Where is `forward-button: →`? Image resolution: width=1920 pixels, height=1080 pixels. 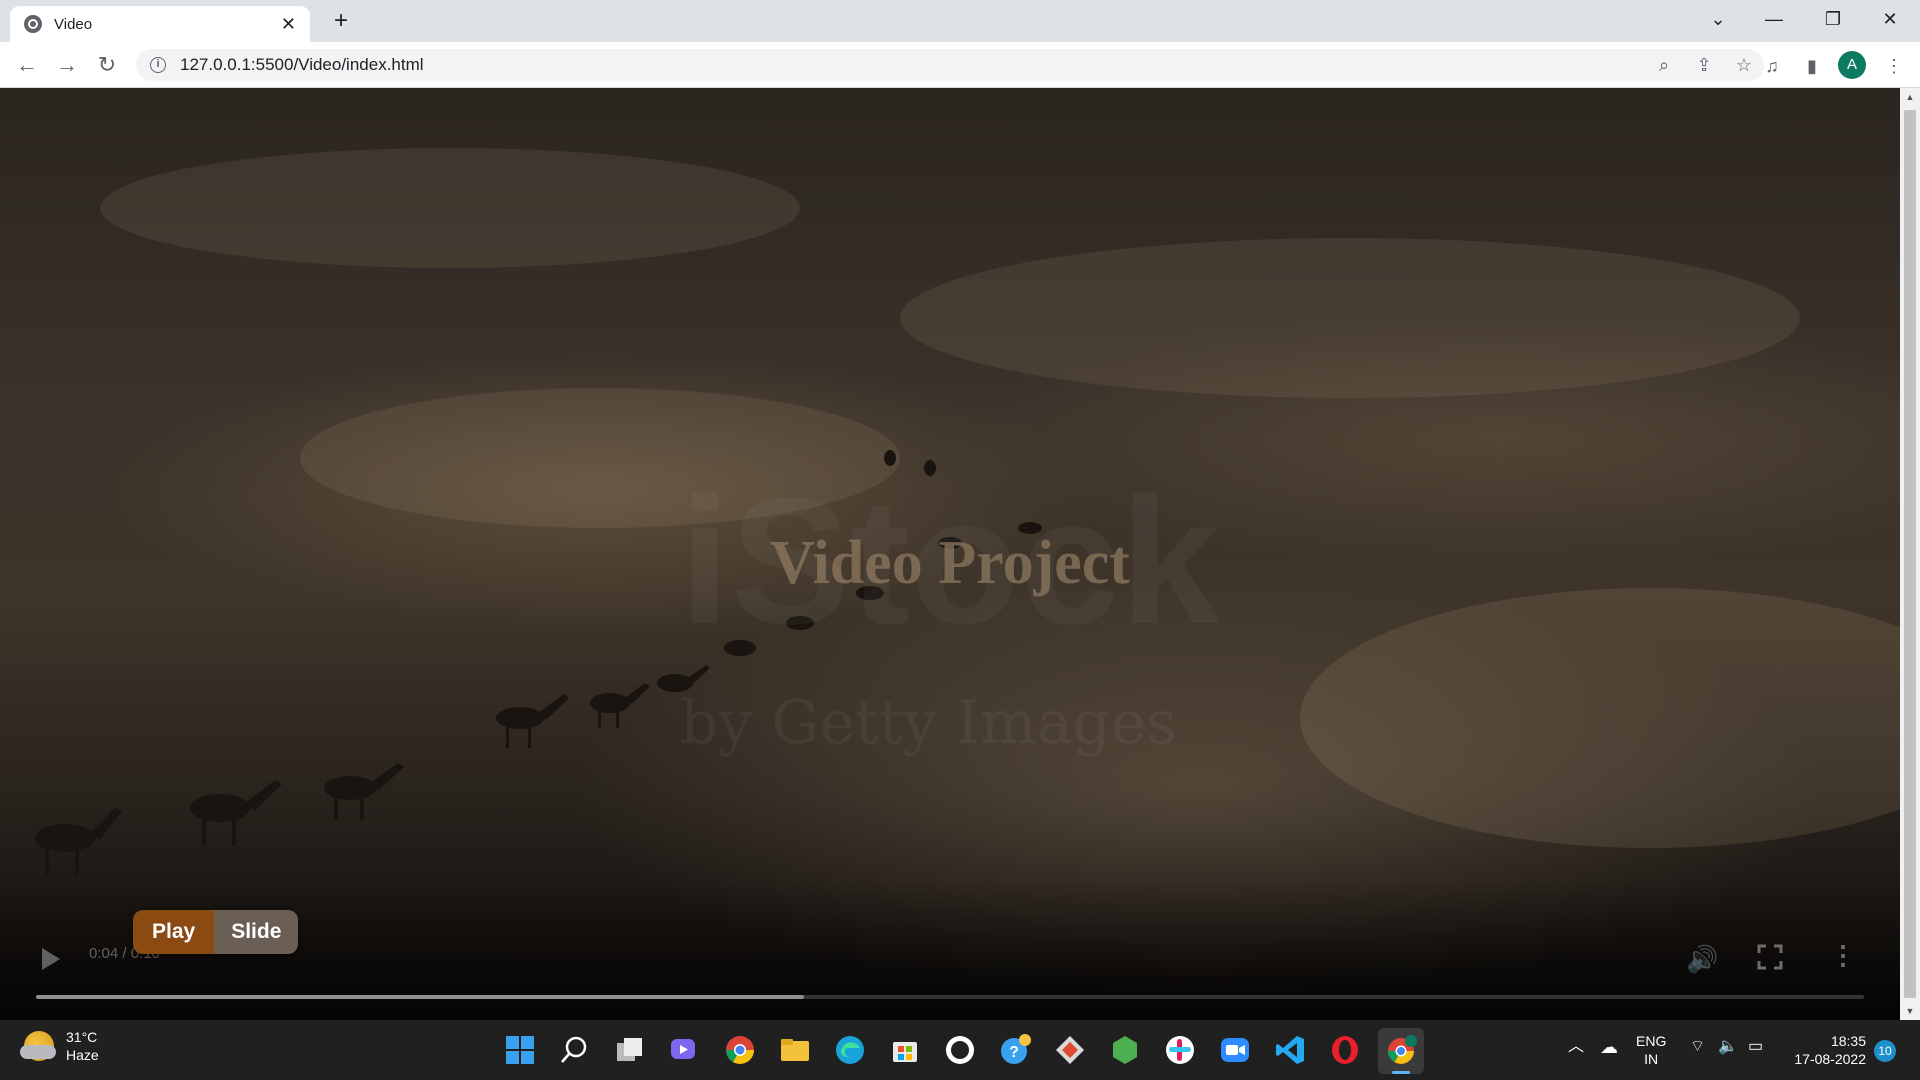 forward-button: → is located at coordinates (67, 65).